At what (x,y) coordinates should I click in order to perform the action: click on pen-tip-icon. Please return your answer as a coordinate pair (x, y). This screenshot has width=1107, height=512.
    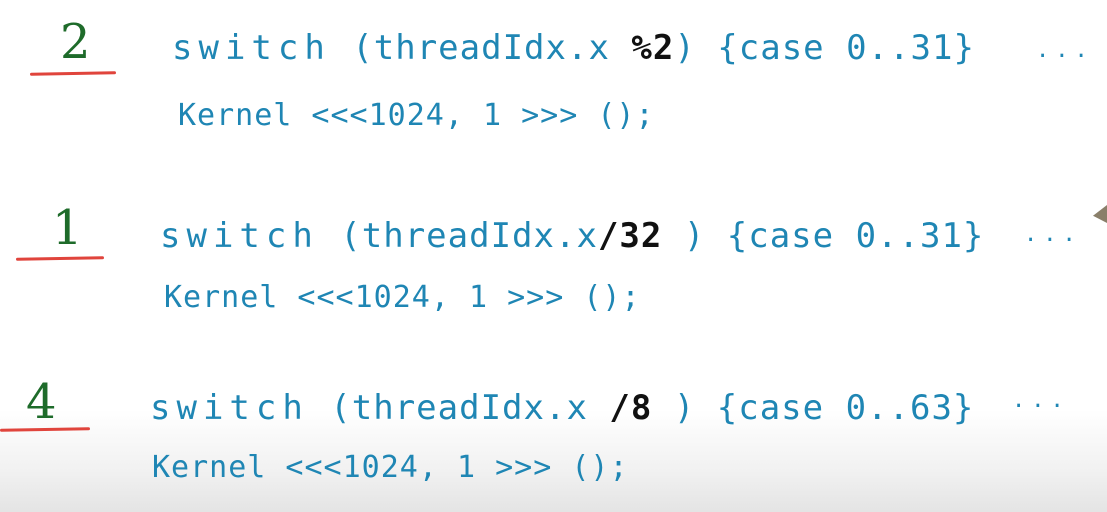
    Looking at the image, I should click on (1100, 214).